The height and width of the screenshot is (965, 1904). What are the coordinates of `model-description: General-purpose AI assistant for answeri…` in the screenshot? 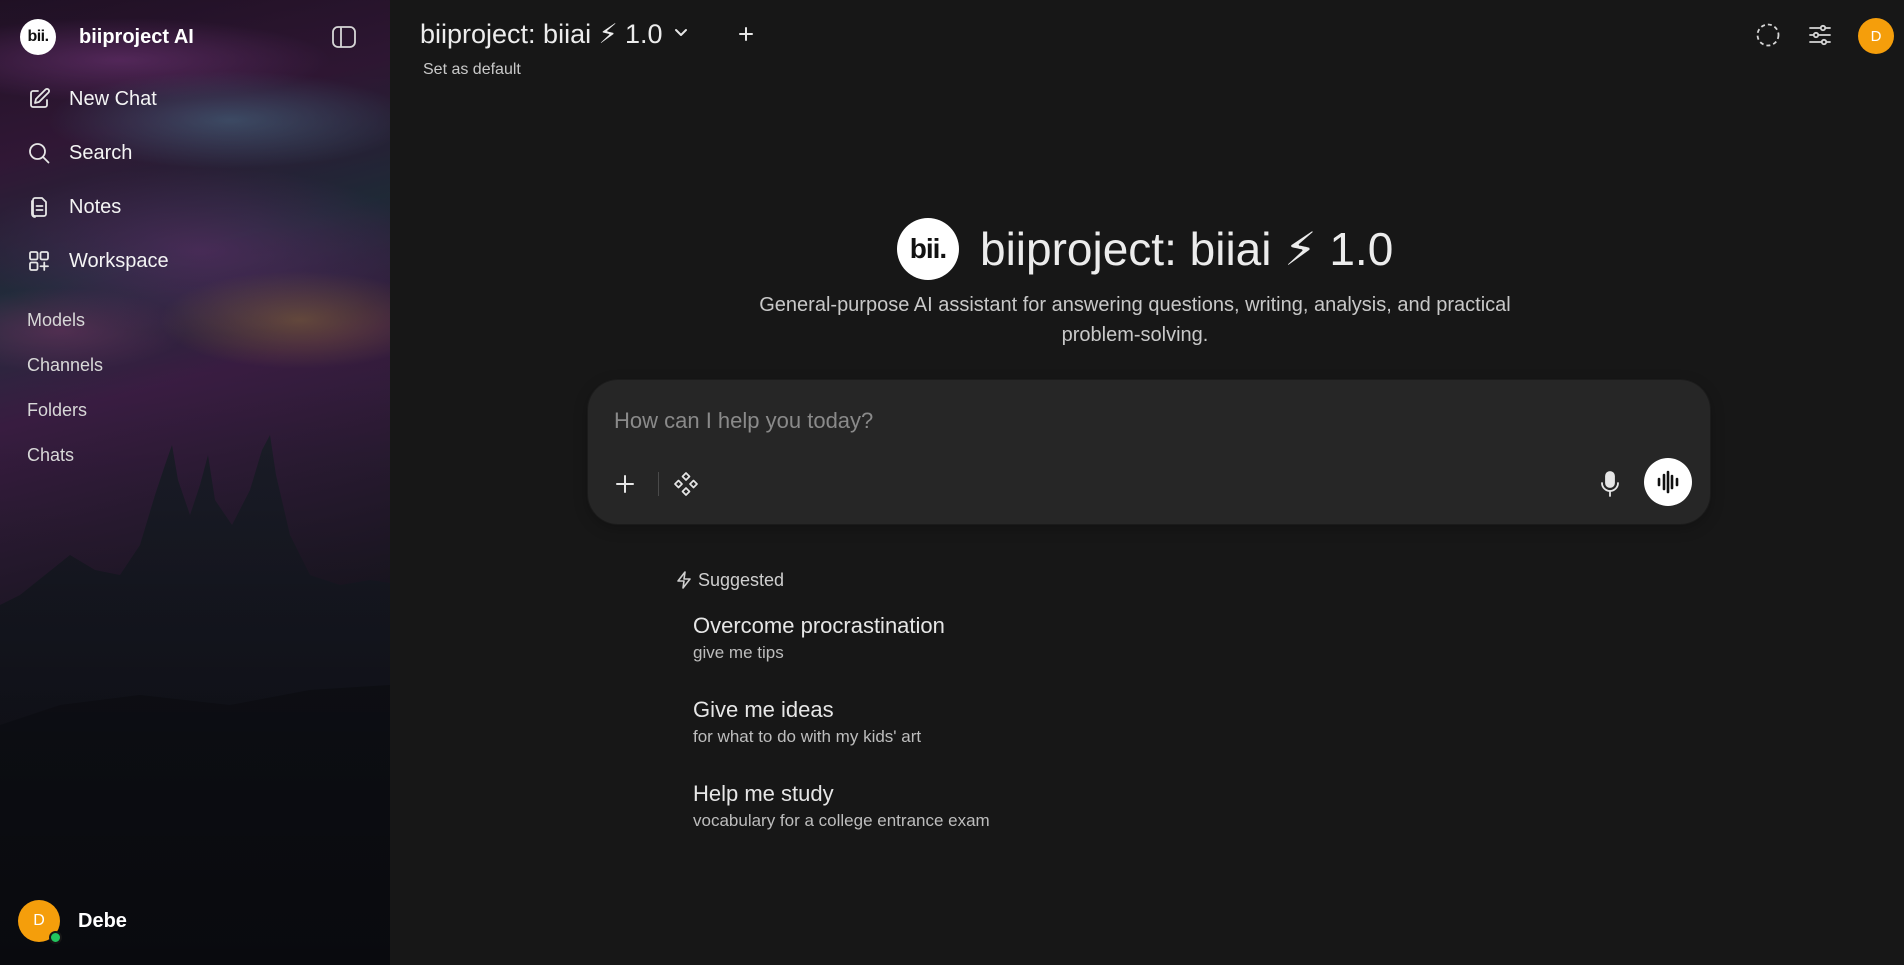 It's located at (1135, 320).